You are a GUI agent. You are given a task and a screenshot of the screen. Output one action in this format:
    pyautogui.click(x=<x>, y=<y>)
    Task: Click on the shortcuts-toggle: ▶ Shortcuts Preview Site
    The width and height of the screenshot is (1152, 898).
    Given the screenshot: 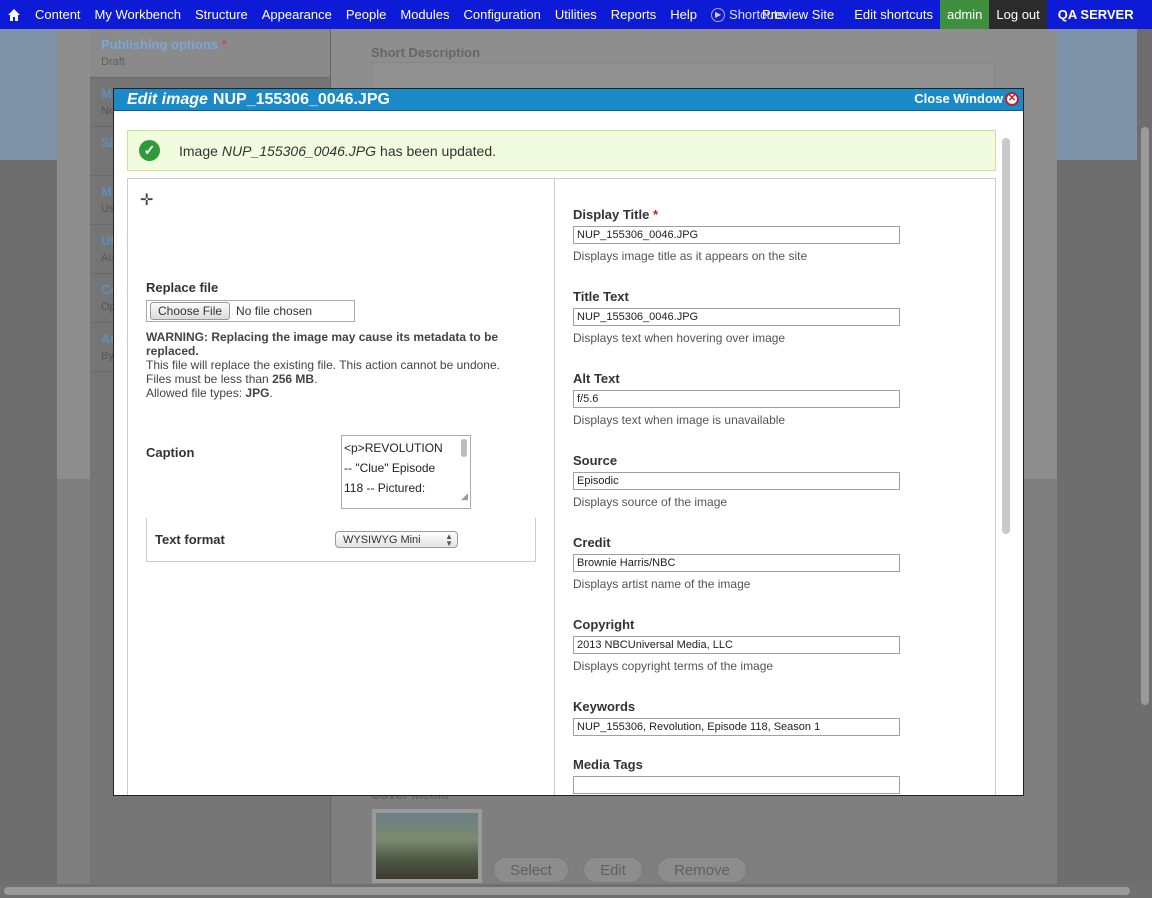 What is the action you would take?
    pyautogui.click(x=772, y=14)
    